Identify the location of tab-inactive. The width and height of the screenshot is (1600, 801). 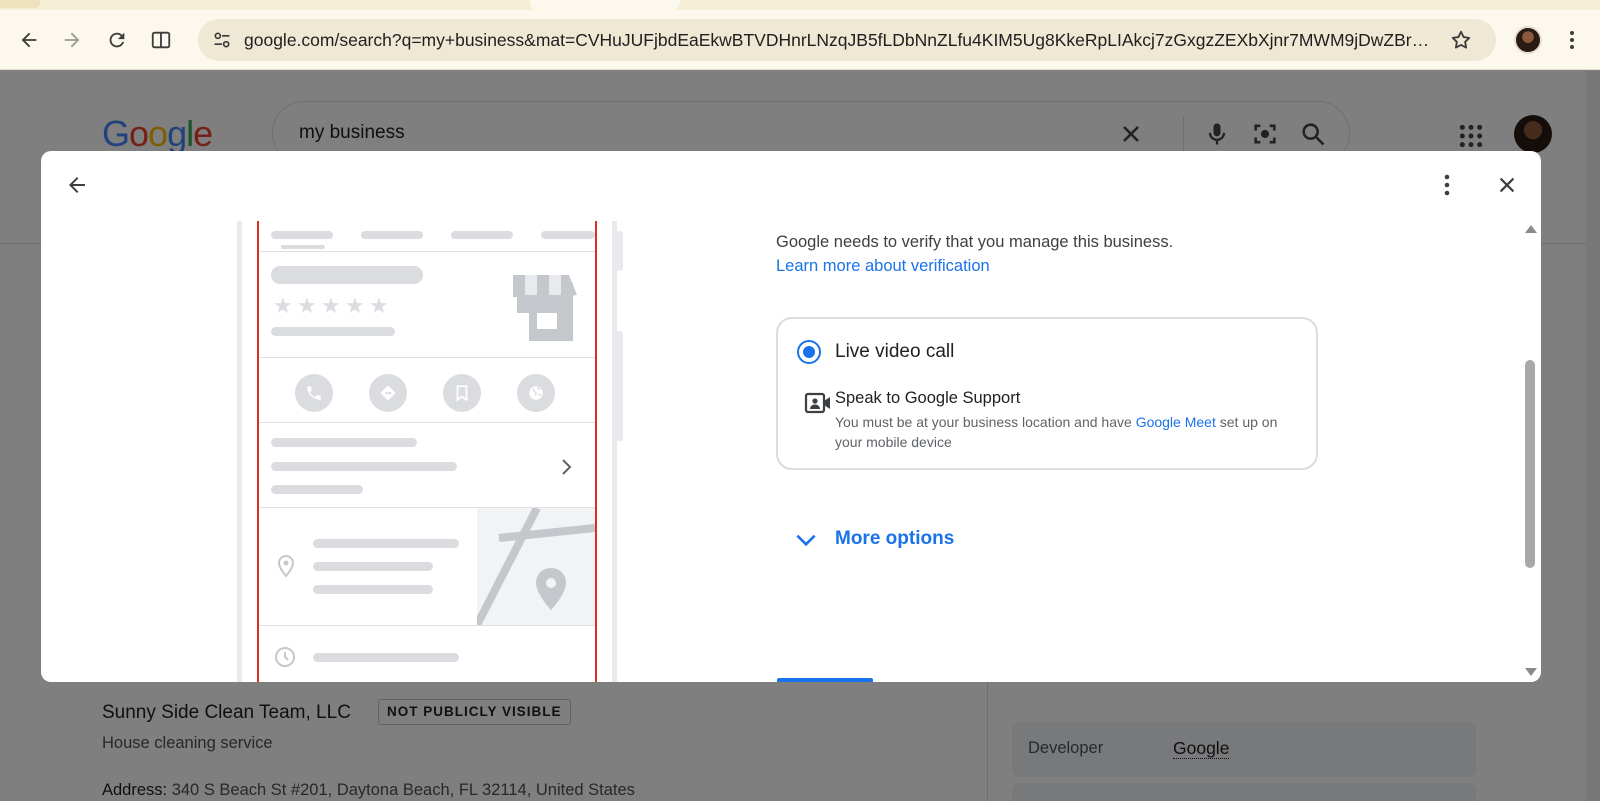
(20, 4).